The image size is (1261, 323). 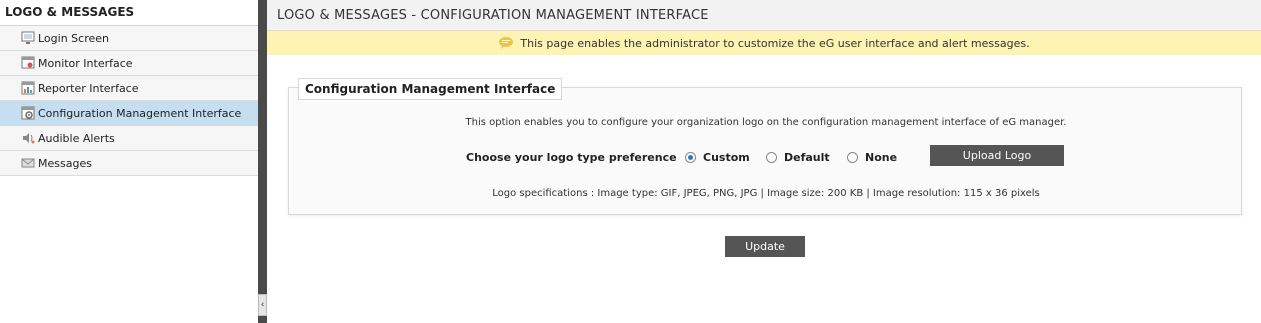 What do you see at coordinates (765, 246) in the screenshot?
I see `update-button: Update` at bounding box center [765, 246].